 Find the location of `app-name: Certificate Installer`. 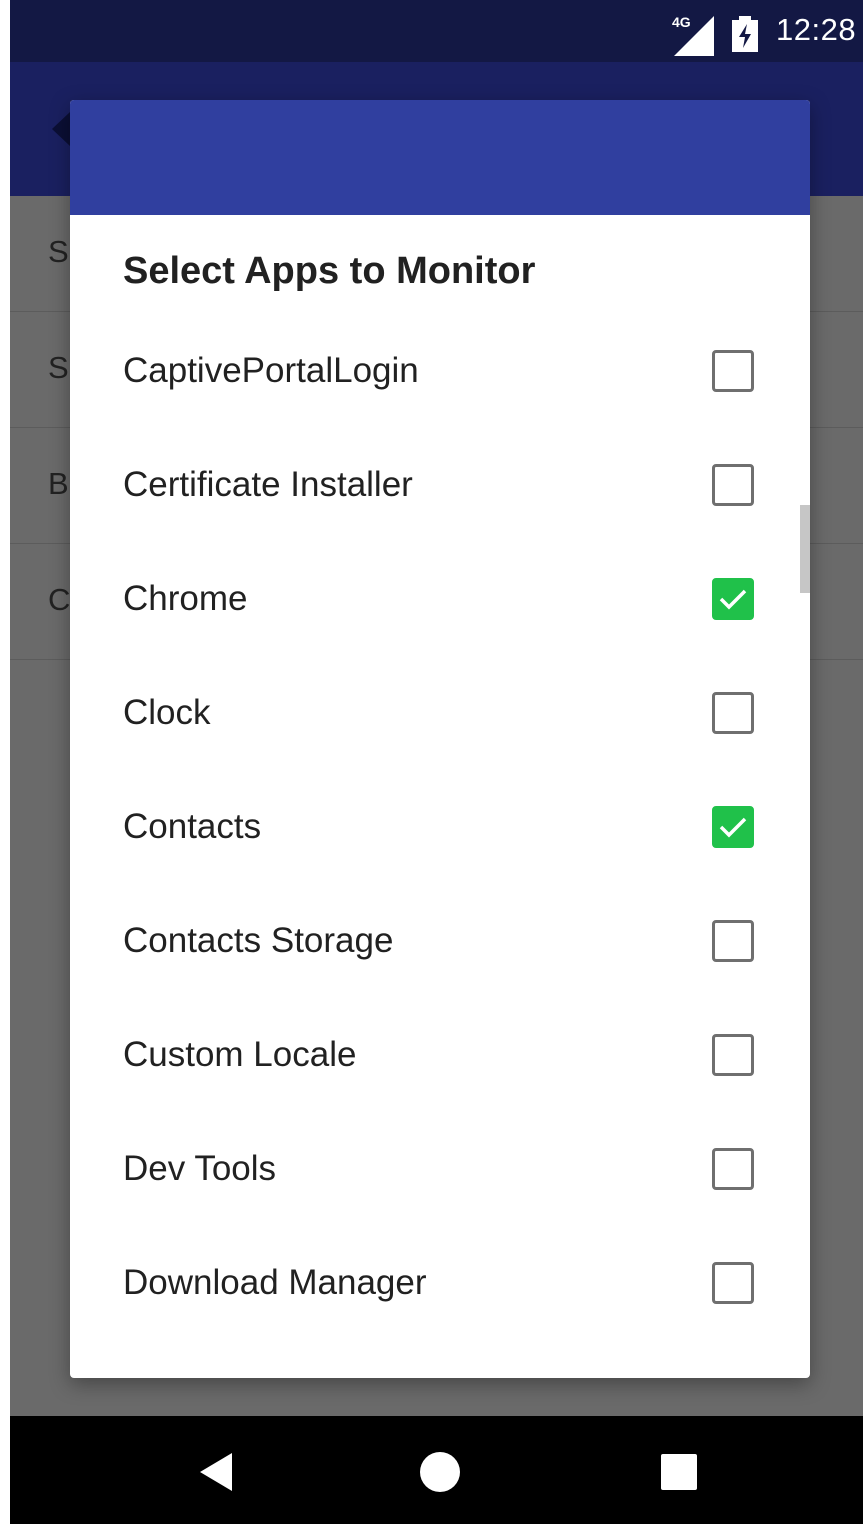

app-name: Certificate Installer is located at coordinates (268, 484).